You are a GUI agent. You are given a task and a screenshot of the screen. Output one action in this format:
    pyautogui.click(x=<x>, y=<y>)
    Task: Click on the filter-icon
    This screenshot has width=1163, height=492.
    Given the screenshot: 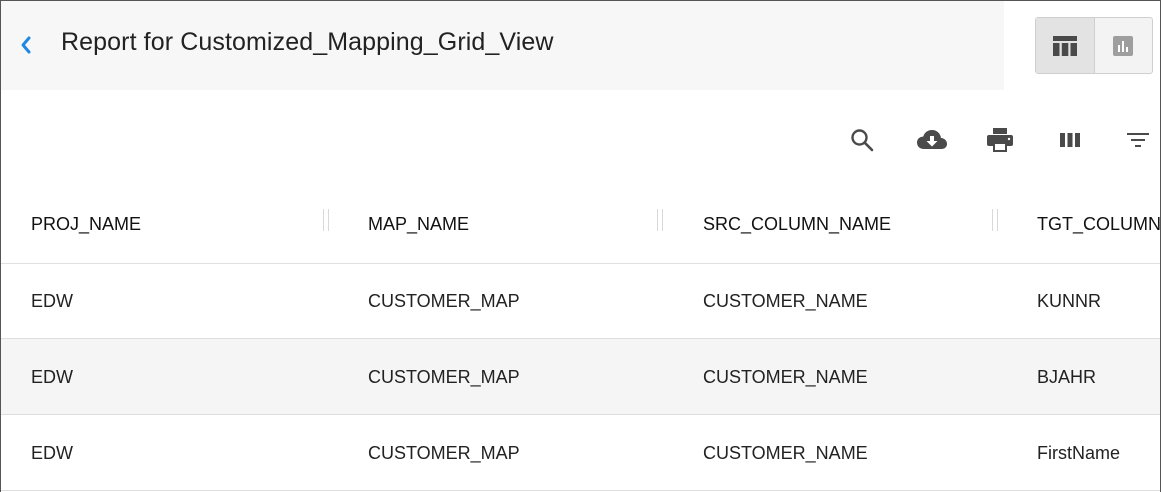 What is the action you would take?
    pyautogui.click(x=1138, y=140)
    